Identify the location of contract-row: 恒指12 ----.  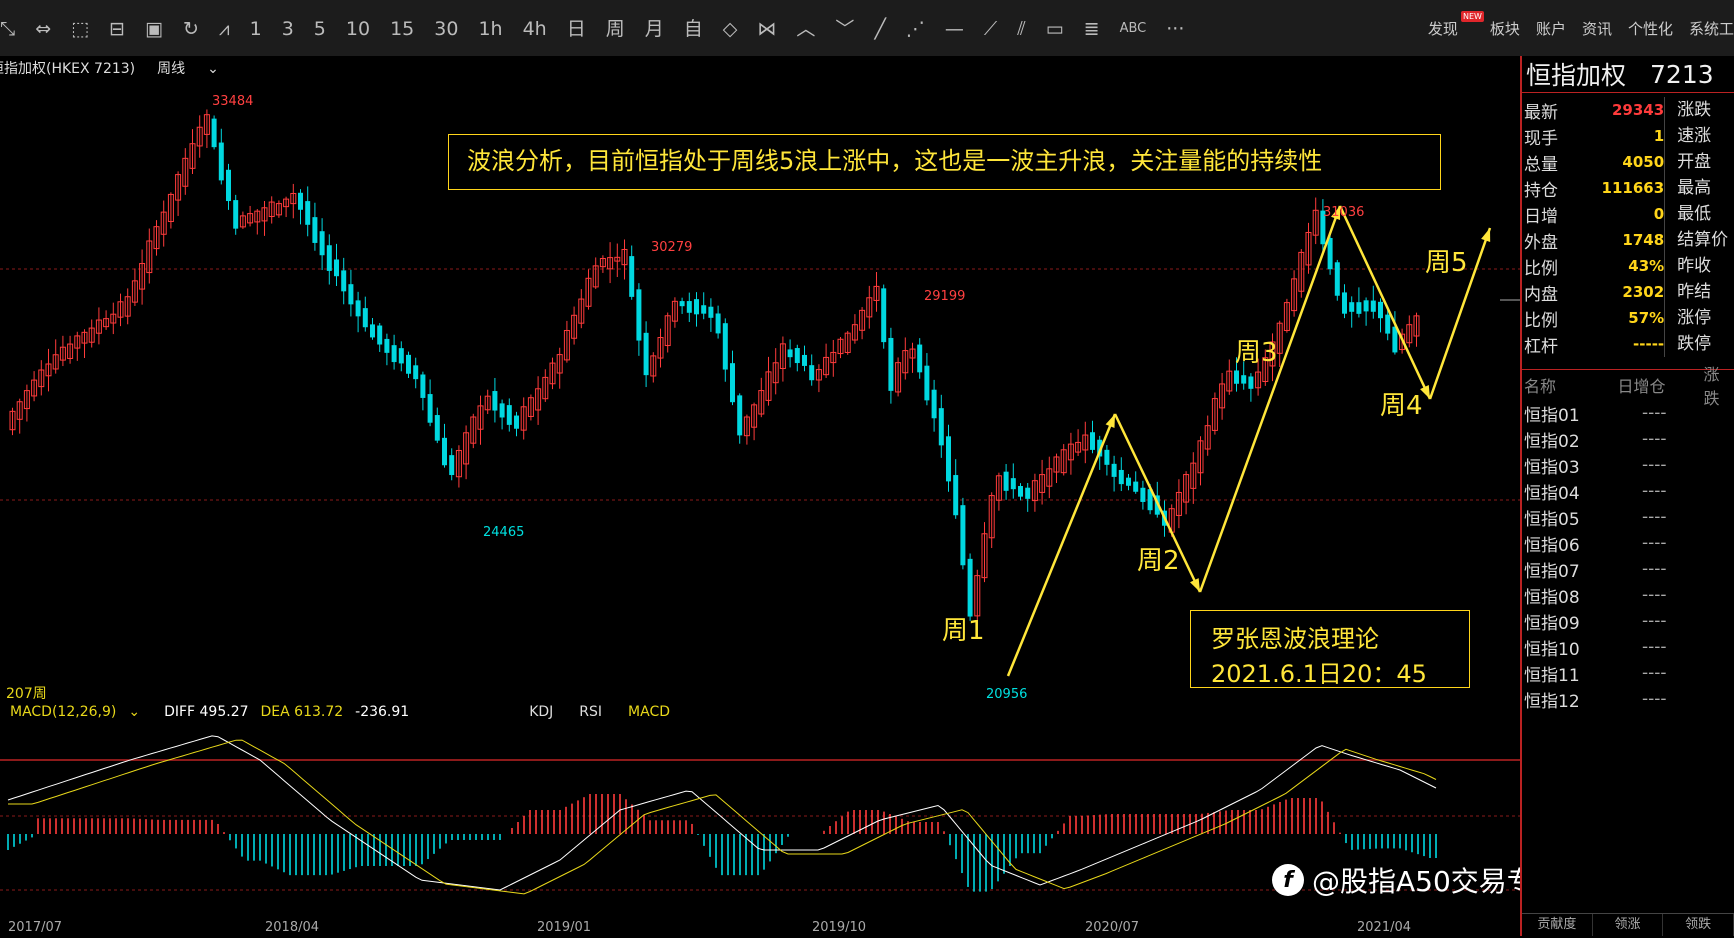
(1628, 699).